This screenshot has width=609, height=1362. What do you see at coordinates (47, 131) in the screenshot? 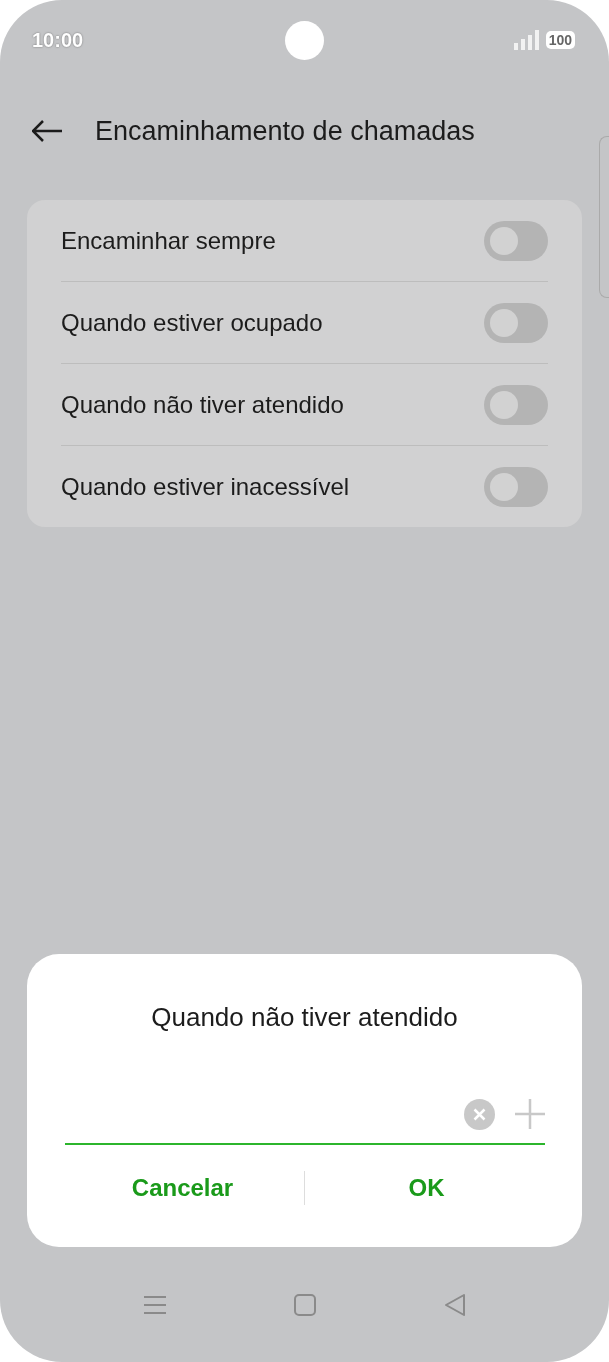
I see `back-arrow-icon` at bounding box center [47, 131].